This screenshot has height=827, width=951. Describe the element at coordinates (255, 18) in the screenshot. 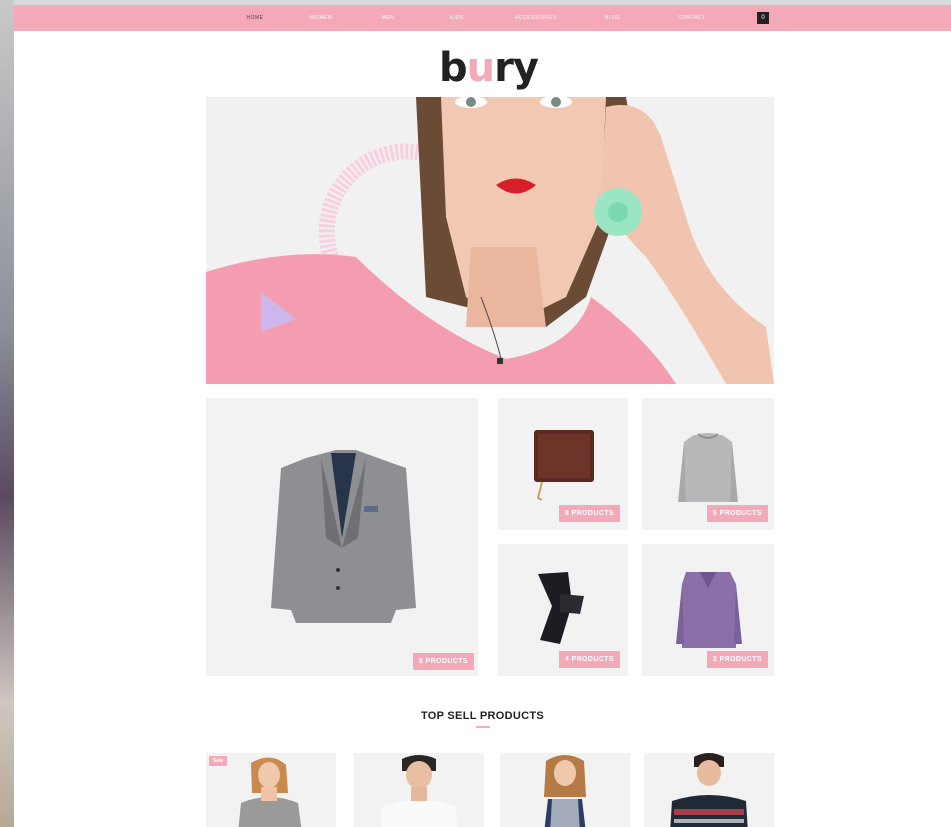

I see `nav-item-home: Home` at that location.